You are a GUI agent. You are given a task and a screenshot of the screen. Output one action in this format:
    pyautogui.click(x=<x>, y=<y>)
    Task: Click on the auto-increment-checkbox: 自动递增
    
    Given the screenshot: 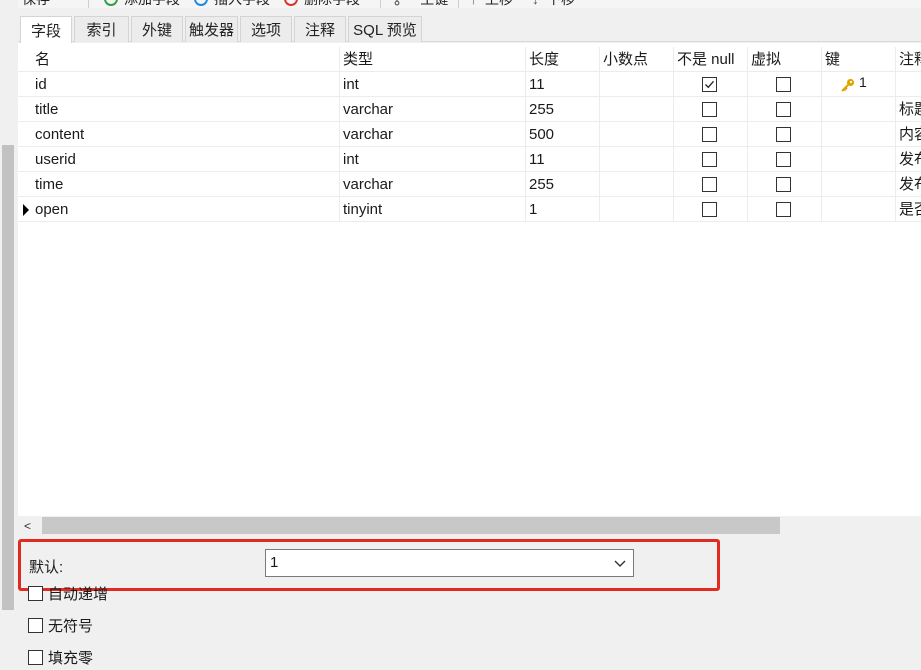 What is the action you would take?
    pyautogui.click(x=68, y=593)
    